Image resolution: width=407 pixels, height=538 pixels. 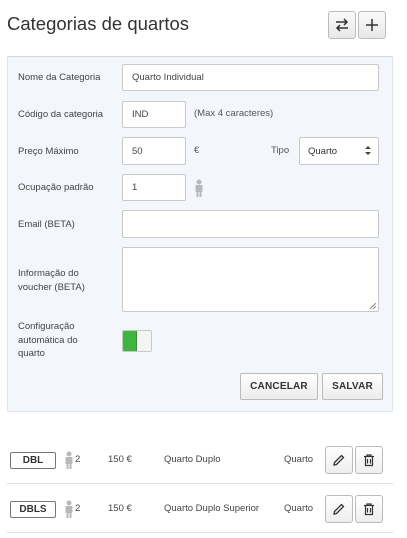 I want to click on price-currency: €, so click(x=197, y=150).